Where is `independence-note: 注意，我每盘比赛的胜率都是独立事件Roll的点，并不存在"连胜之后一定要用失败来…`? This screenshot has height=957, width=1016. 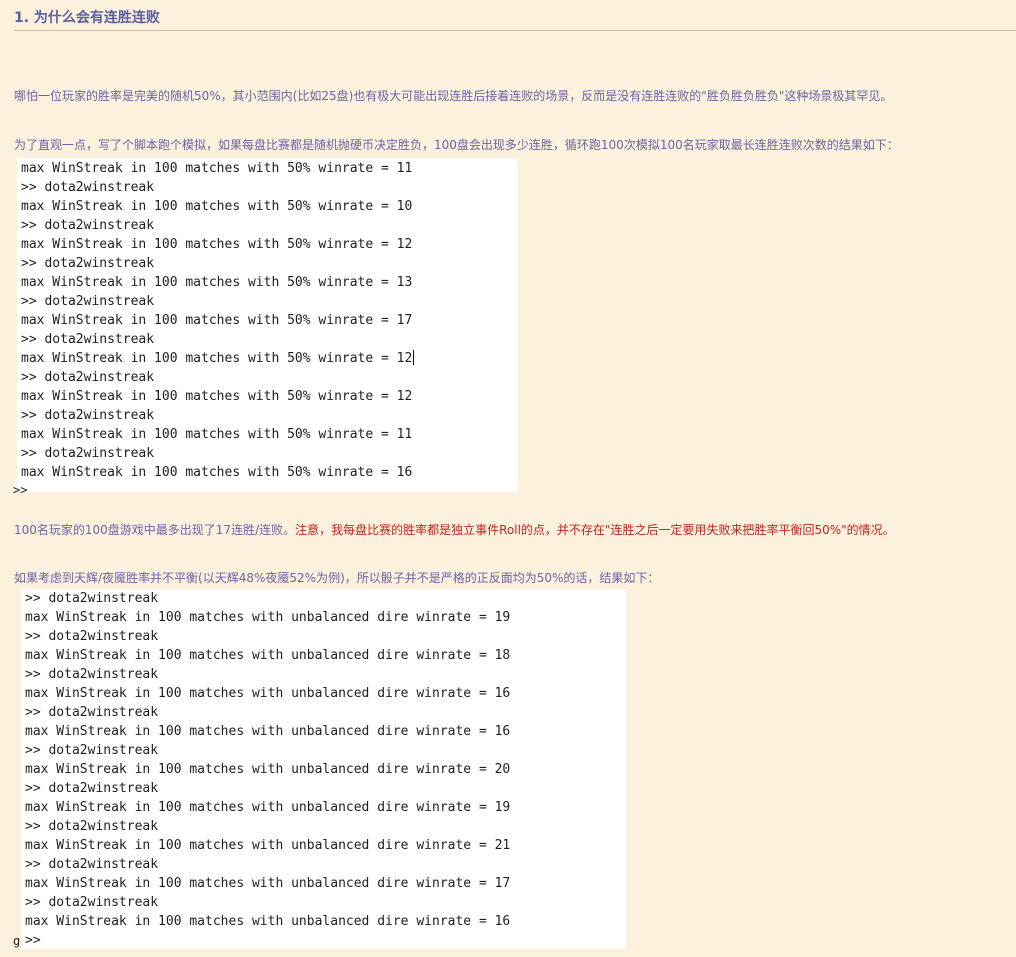 independence-note: 注意，我每盘比赛的胜率都是独立事件Roll的点，并不存在"连胜之后一定要用失败来… is located at coordinates (595, 530).